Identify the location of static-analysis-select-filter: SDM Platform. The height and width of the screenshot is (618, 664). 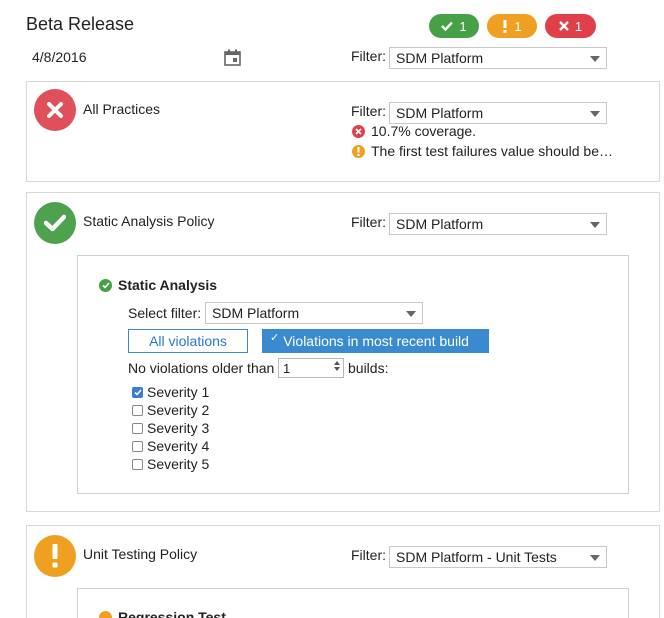
(314, 313).